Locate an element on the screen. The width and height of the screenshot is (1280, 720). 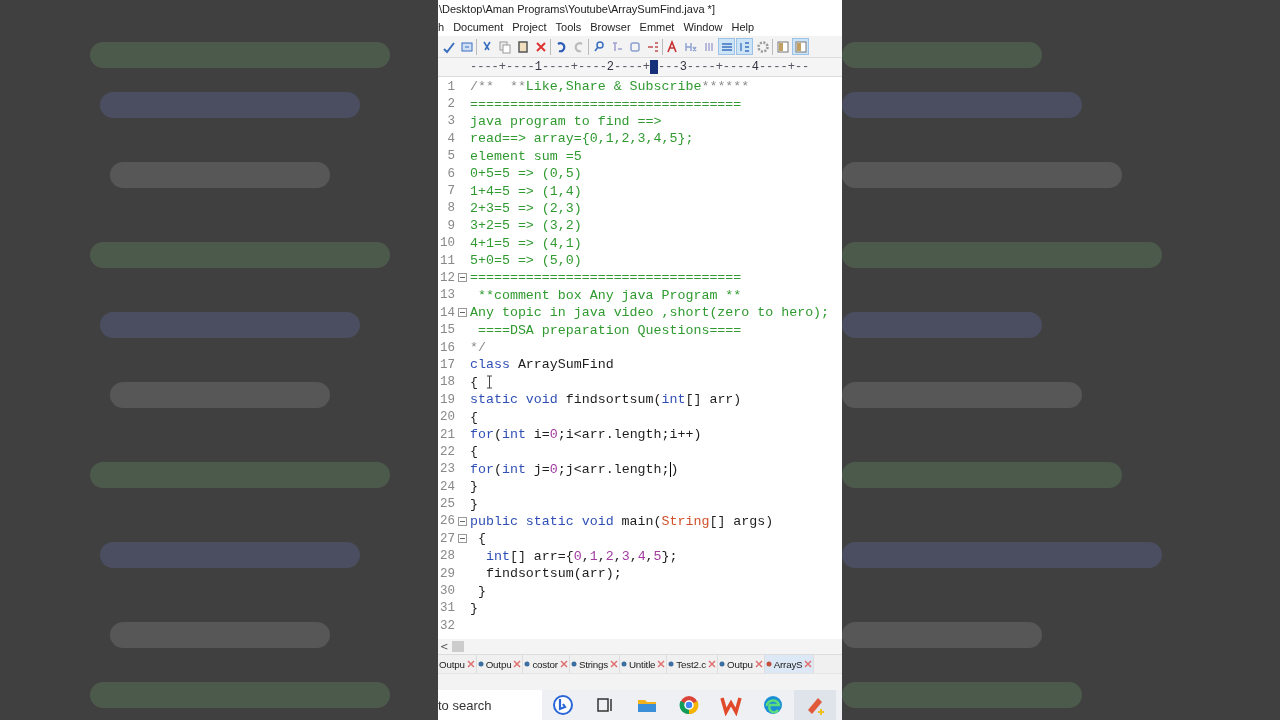
code-text: main( is located at coordinates (641, 521).